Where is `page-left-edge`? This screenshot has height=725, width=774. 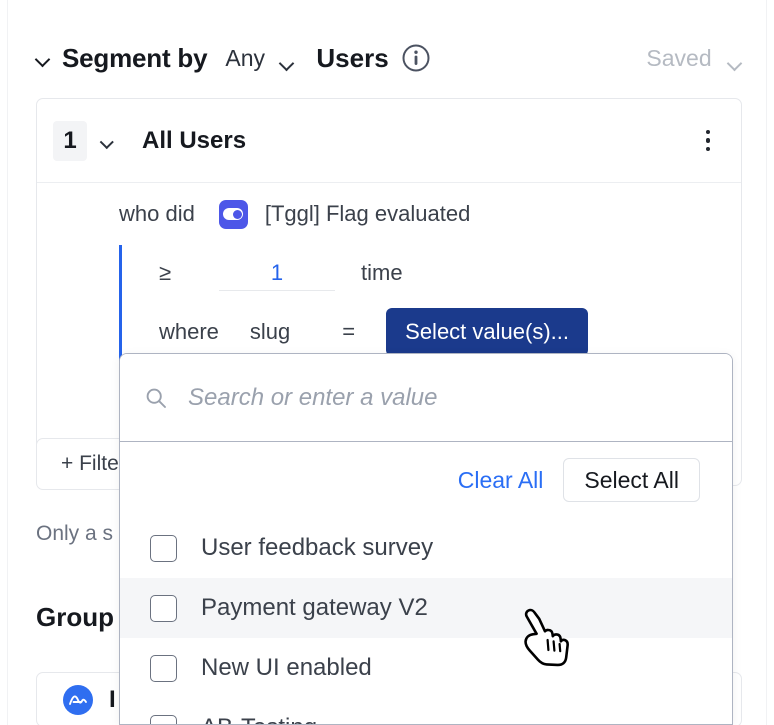
page-left-edge is located at coordinates (4, 362).